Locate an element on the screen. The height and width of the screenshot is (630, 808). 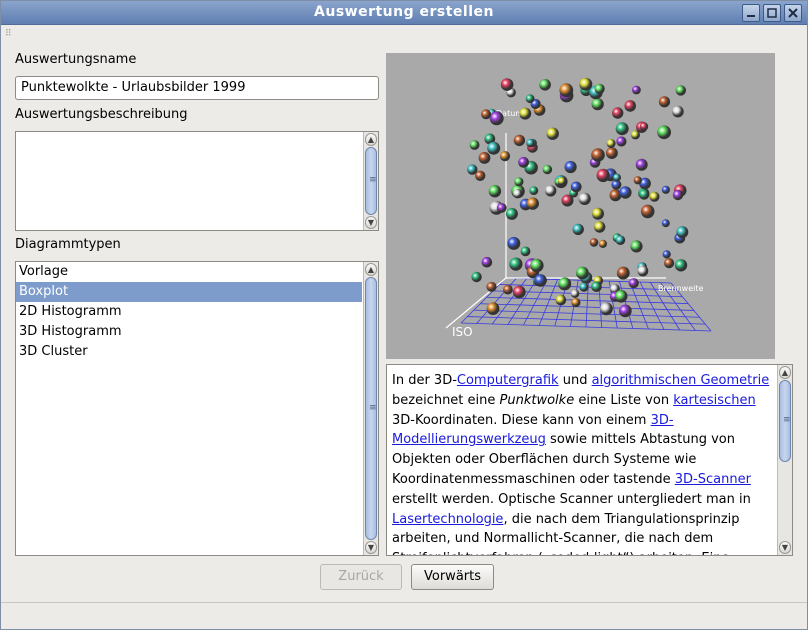
info-scrollbar: ▲ ≡ ▼ is located at coordinates (784, 460).